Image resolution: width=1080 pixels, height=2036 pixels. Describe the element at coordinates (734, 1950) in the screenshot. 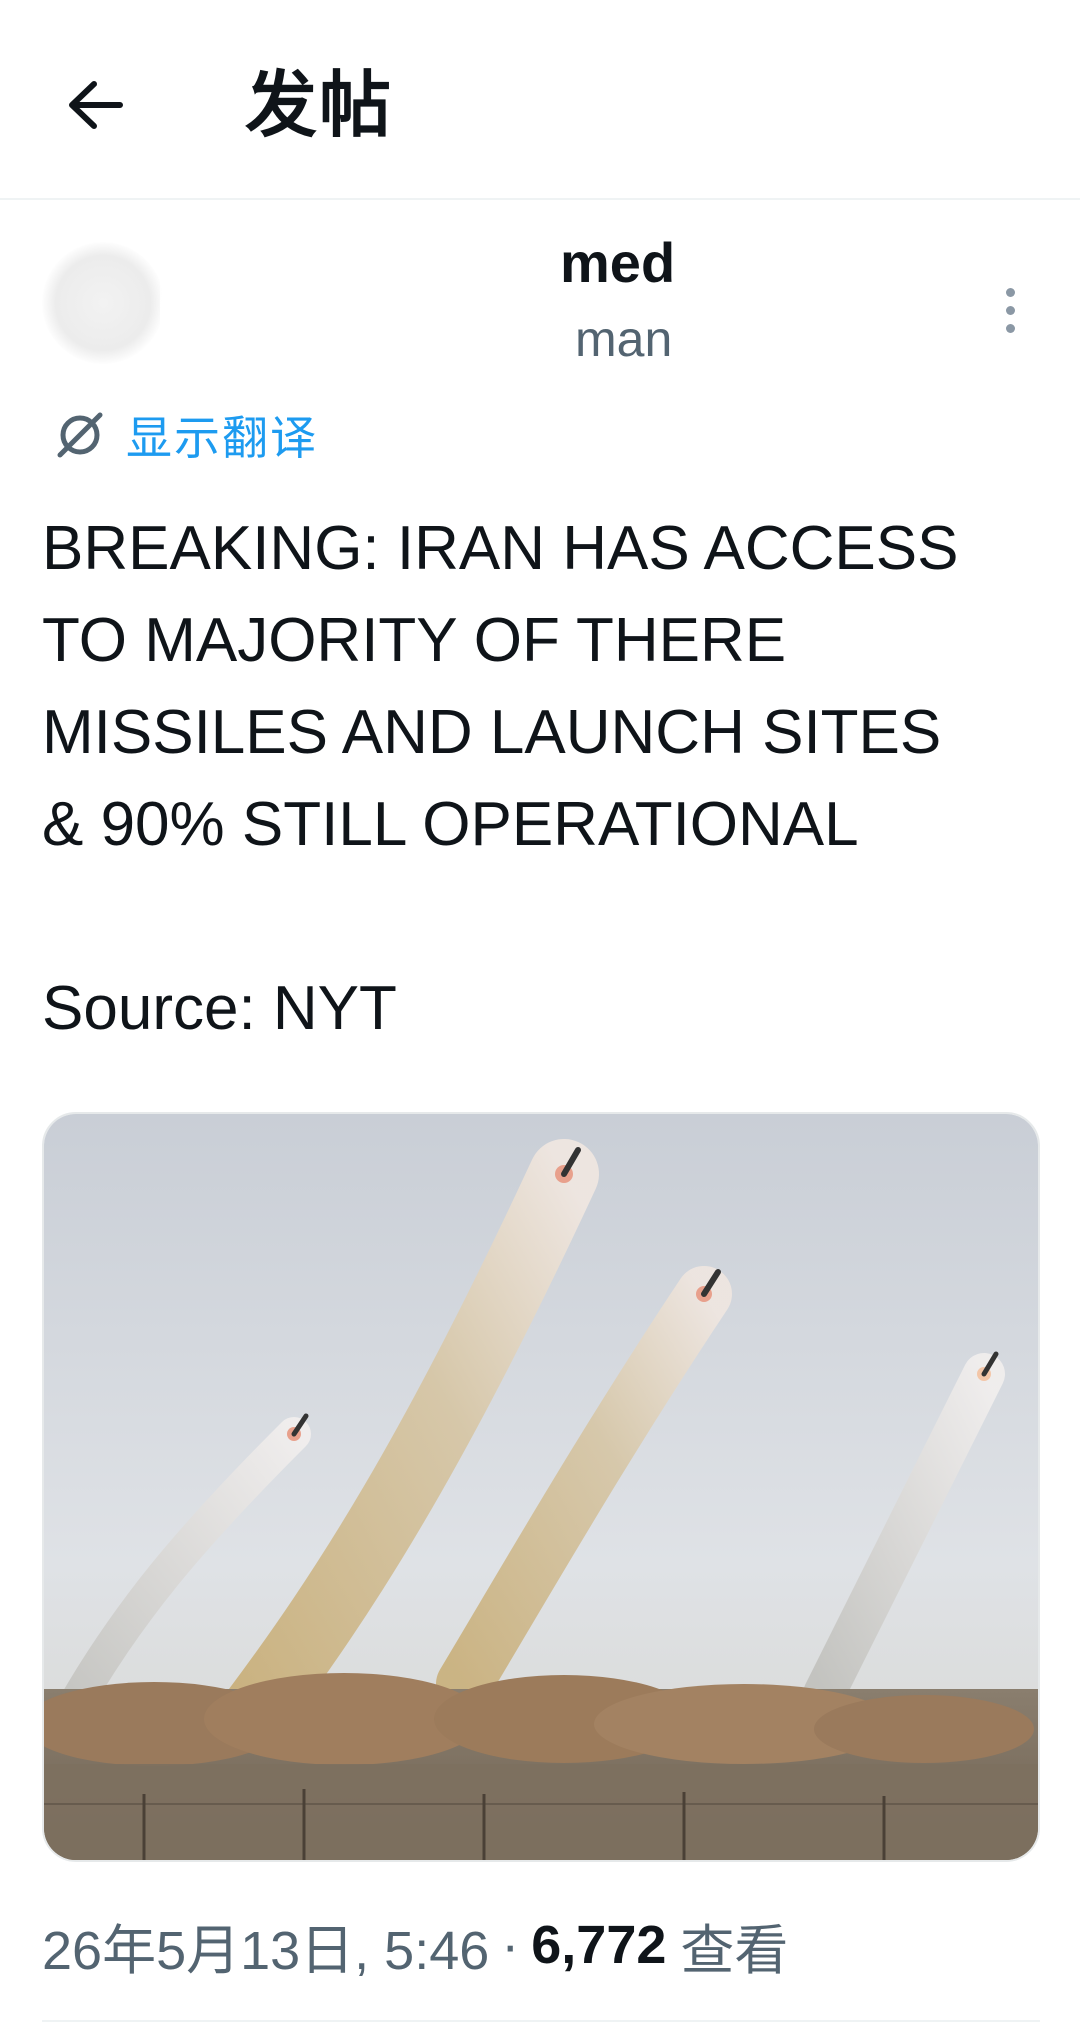

I see `views-label: 查看` at that location.